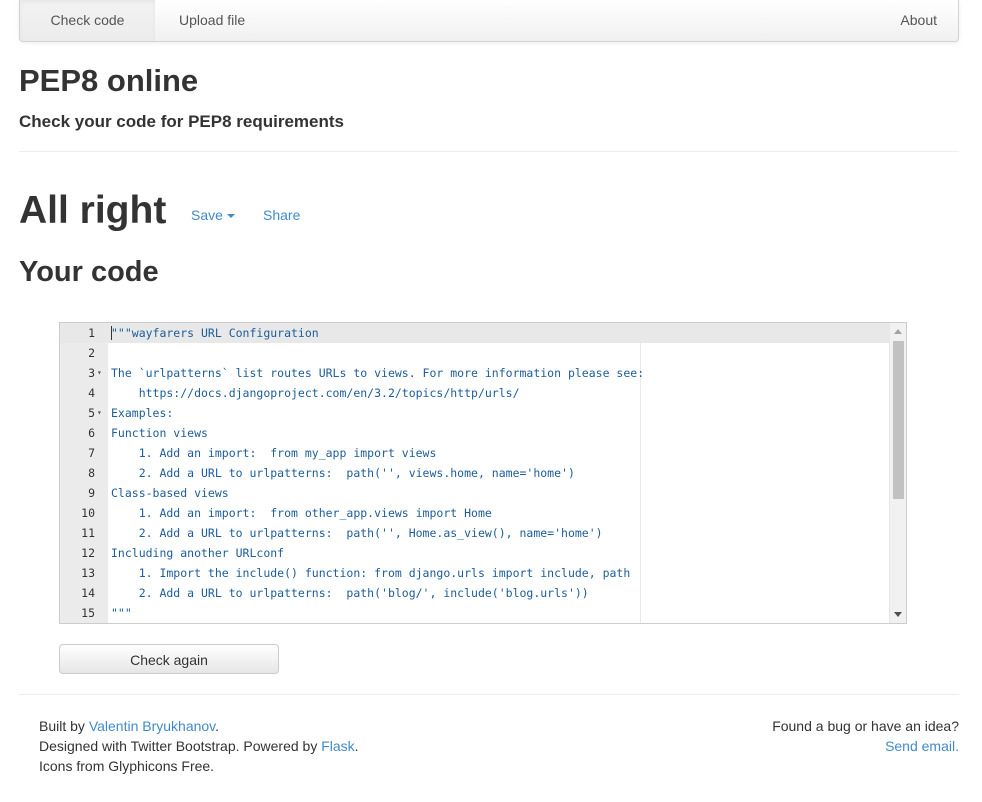 The height and width of the screenshot is (802, 982). What do you see at coordinates (88, 573) in the screenshot?
I see `line-number: 13` at bounding box center [88, 573].